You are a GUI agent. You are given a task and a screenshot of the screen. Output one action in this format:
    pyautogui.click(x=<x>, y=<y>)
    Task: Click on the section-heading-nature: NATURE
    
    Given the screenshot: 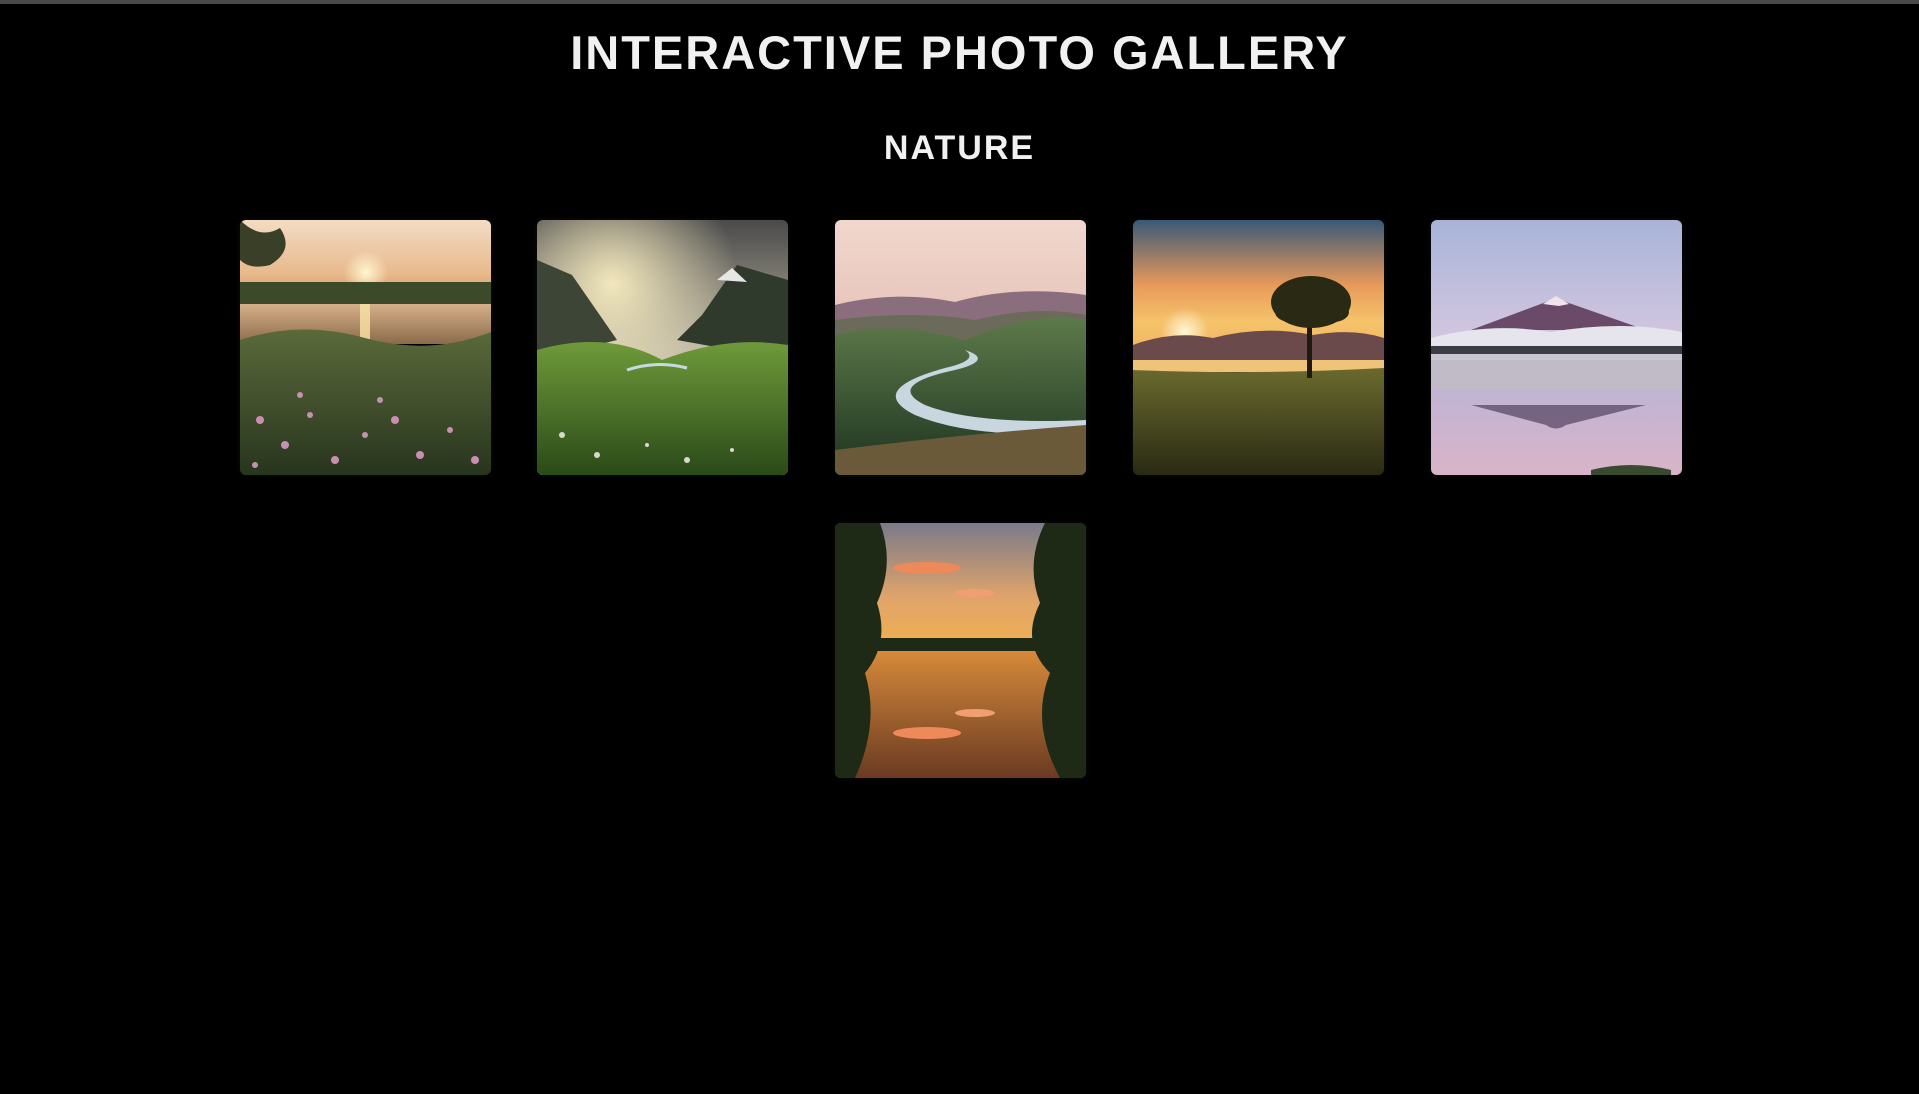 What is the action you would take?
    pyautogui.click(x=959, y=148)
    